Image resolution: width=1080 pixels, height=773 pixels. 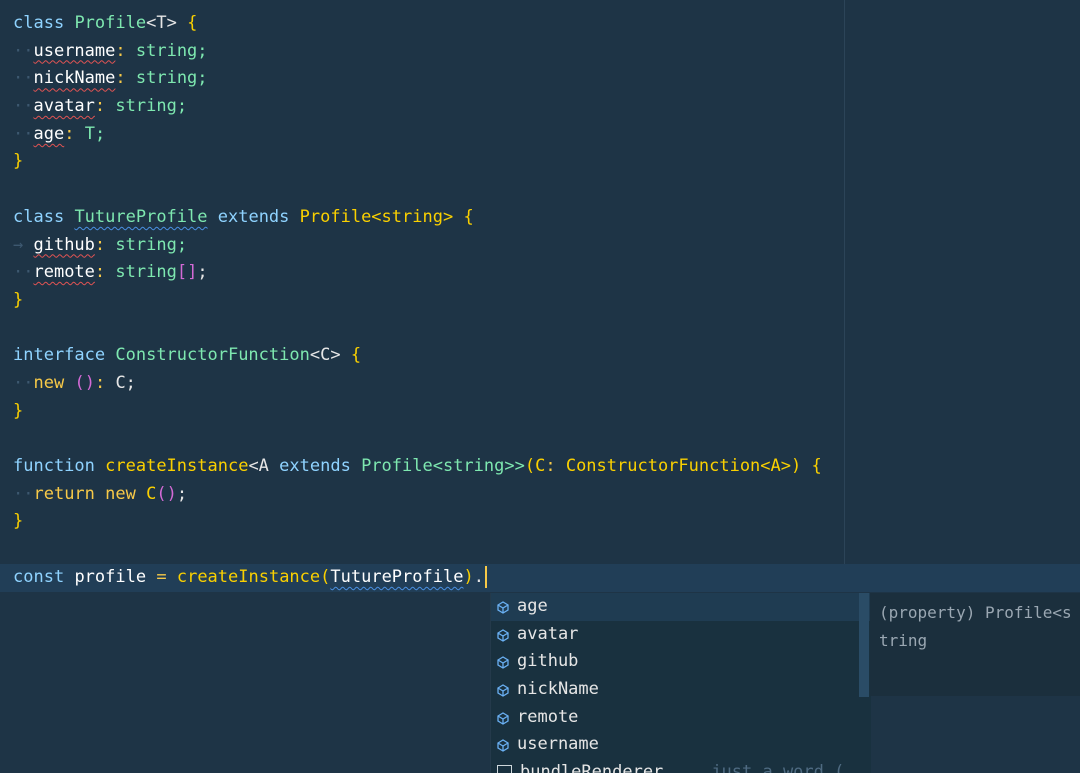 What do you see at coordinates (64, 493) in the screenshot?
I see `keyword: return` at bounding box center [64, 493].